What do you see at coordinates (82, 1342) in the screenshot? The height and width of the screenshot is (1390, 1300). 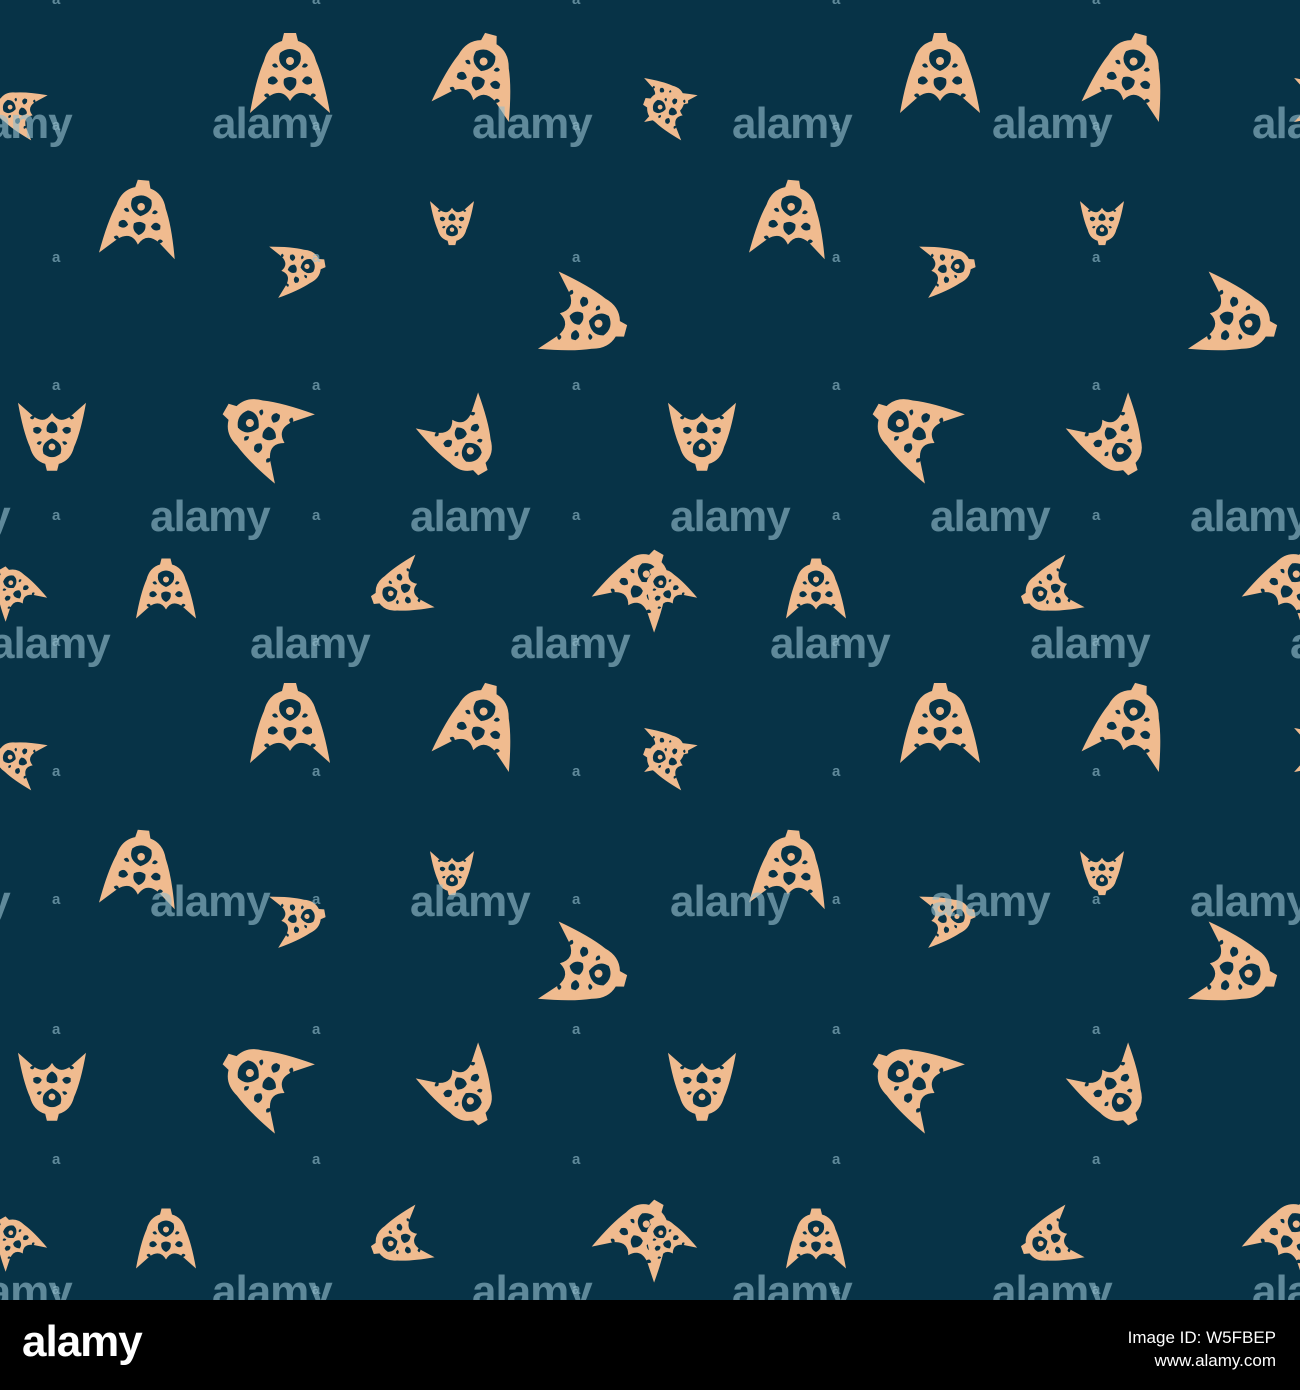 I see `footer-brand-logo: alamy` at bounding box center [82, 1342].